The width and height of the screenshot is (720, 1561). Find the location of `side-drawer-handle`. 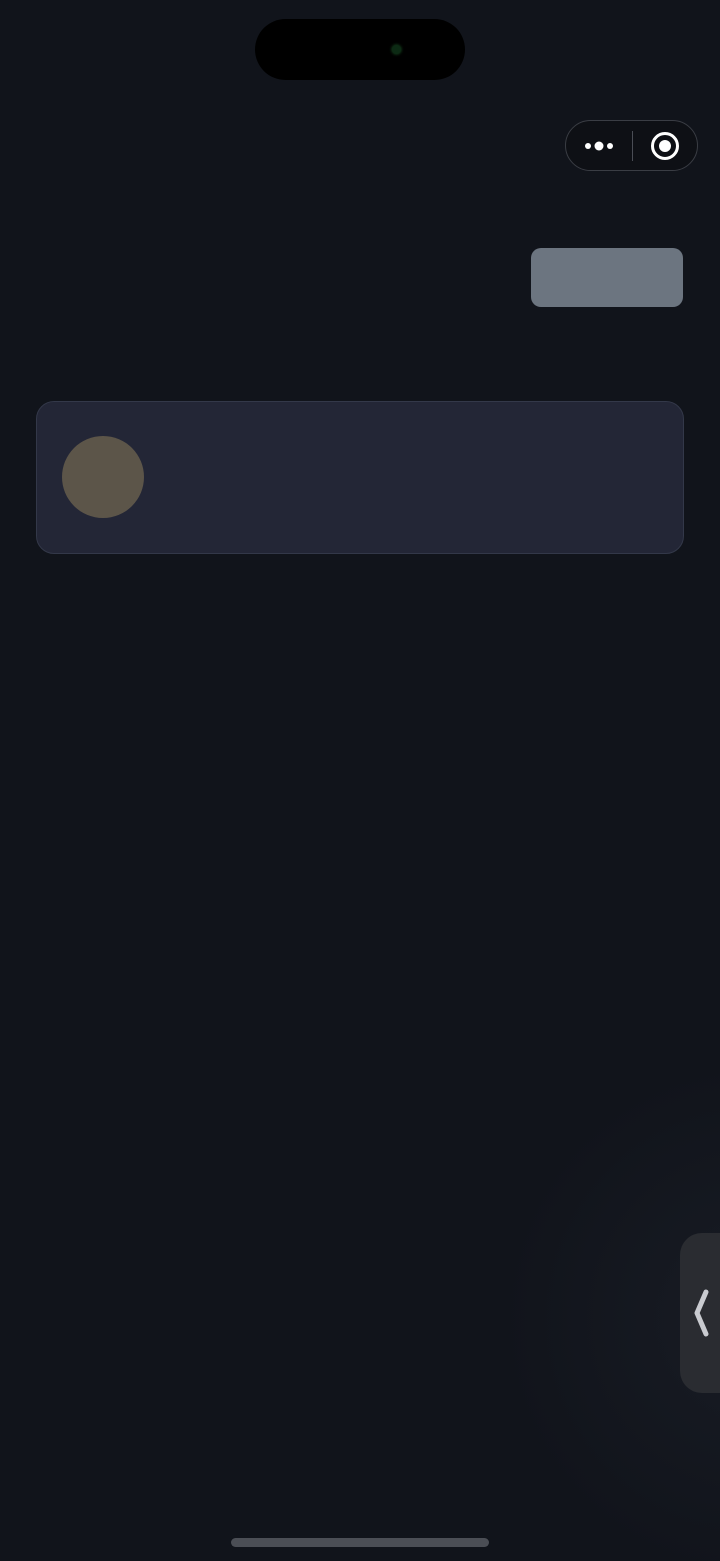

side-drawer-handle is located at coordinates (700, 1313).